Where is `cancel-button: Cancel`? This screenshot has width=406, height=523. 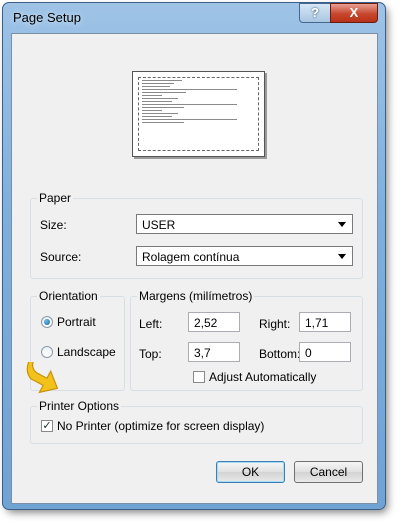
cancel-button: Cancel is located at coordinates (328, 472).